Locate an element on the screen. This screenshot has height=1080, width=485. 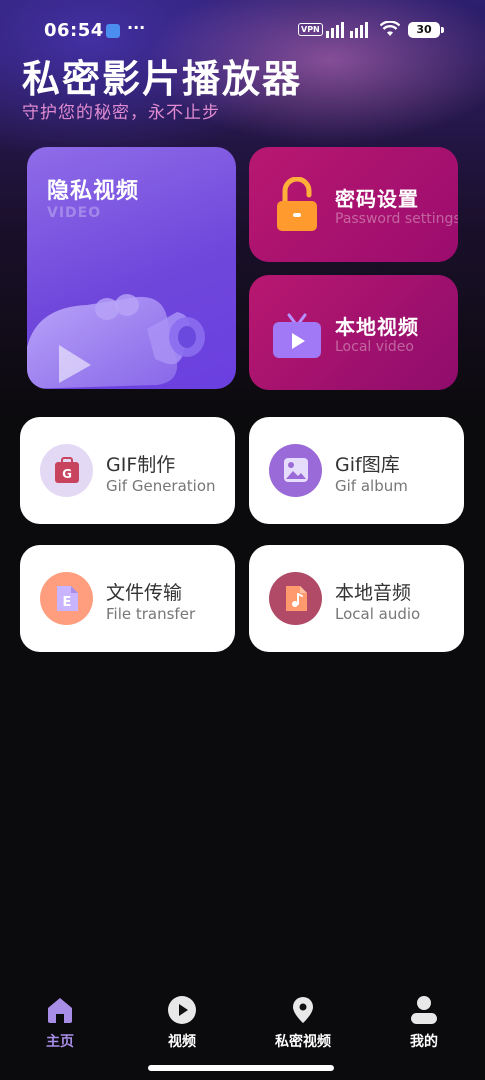
gif-maker-icon: G is located at coordinates (67, 470).